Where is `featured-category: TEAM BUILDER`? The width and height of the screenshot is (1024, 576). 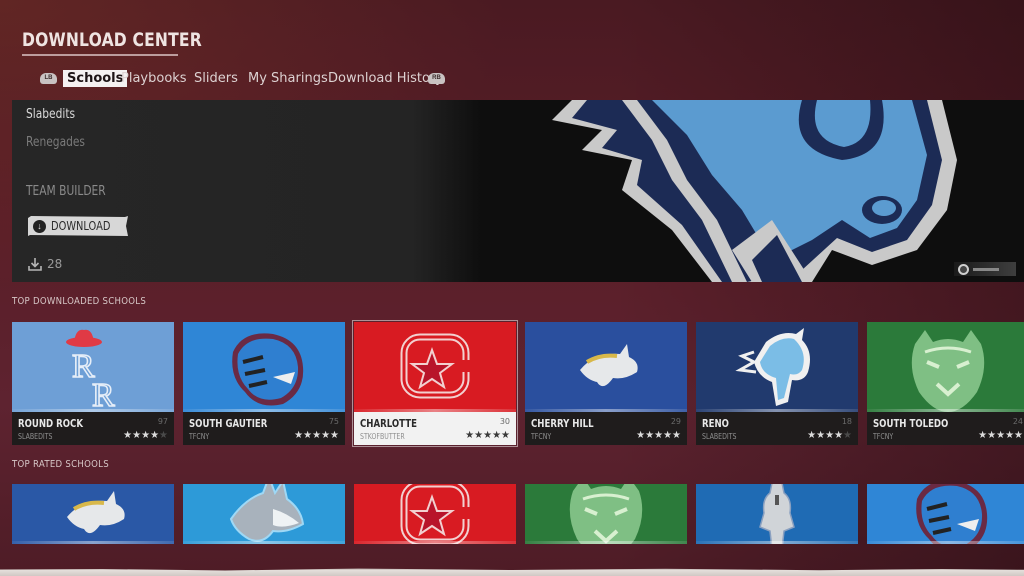 featured-category: TEAM BUILDER is located at coordinates (66, 191).